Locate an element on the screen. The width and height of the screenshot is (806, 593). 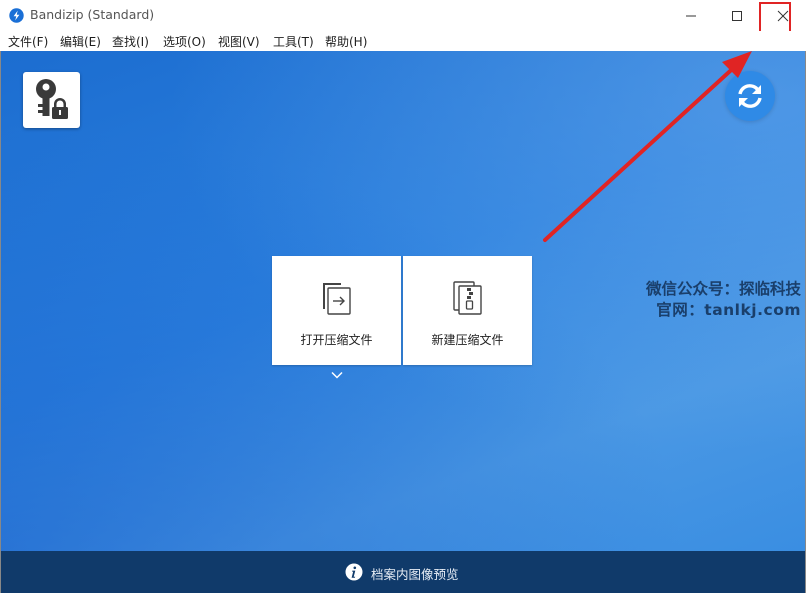
open-archive-label: 打开压缩文件 is located at coordinates (336, 340).